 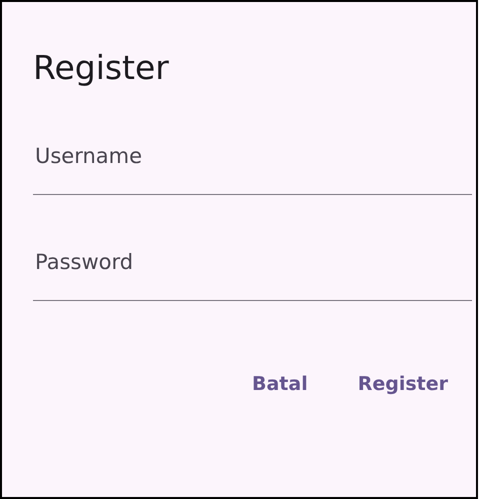 What do you see at coordinates (252, 271) in the screenshot?
I see `input-field: Password` at bounding box center [252, 271].